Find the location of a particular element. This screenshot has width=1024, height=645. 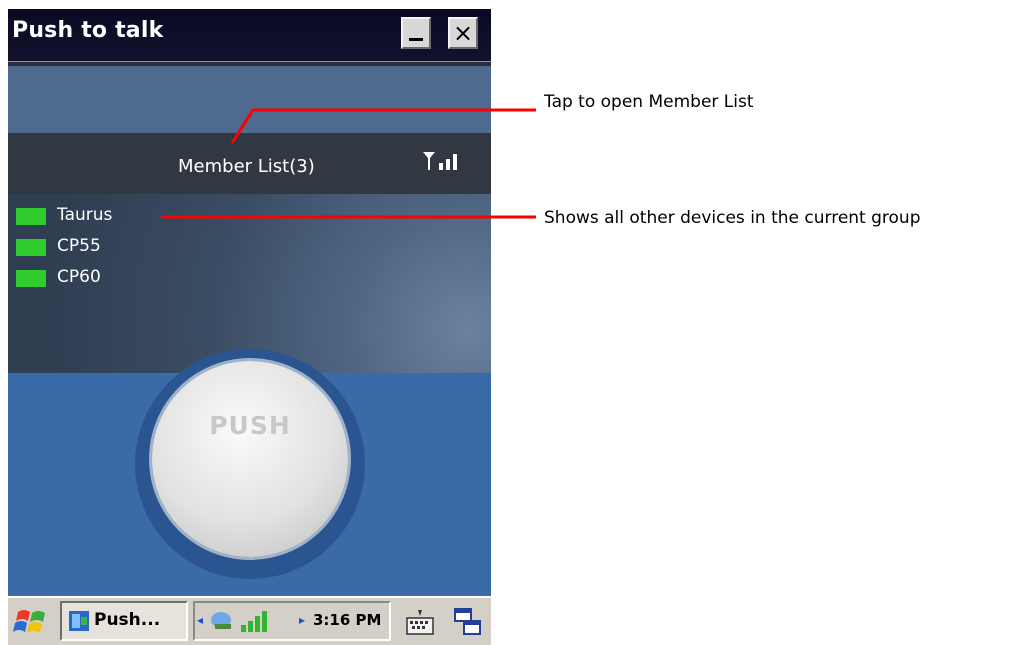

member-name: CP55 is located at coordinates (79, 246).